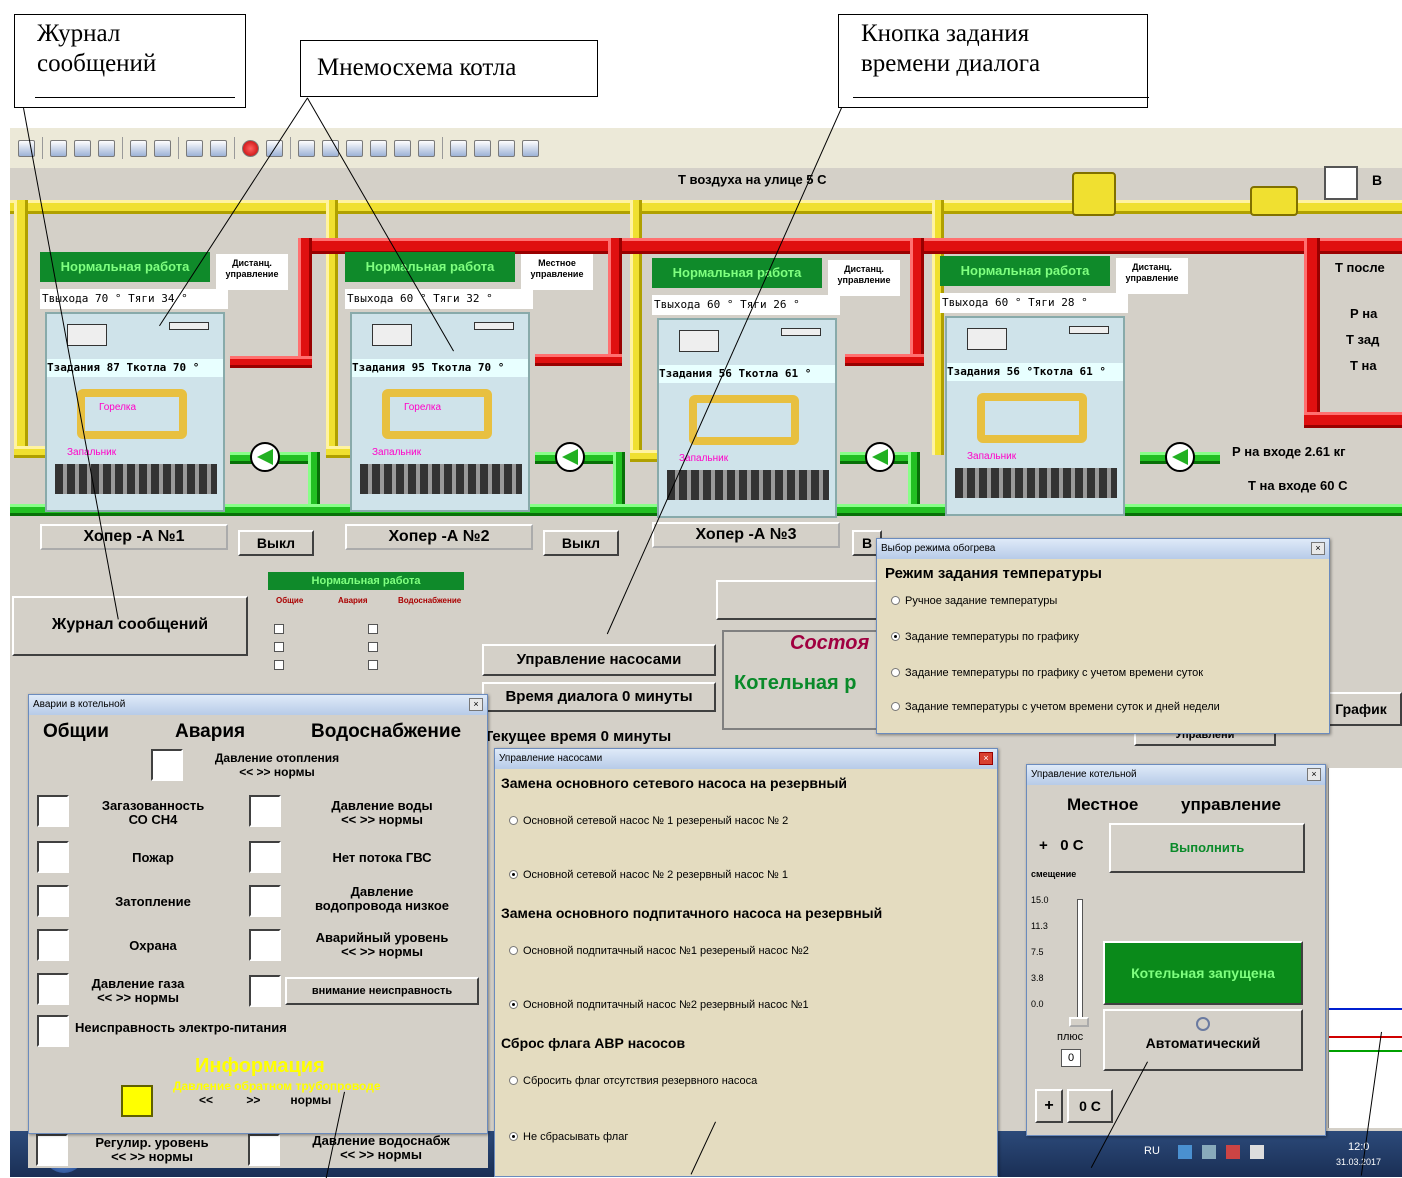 This screenshot has width=1402, height=1178. What do you see at coordinates (1071, 1058) in the screenshot?
I see `slider-value-field: 0` at bounding box center [1071, 1058].